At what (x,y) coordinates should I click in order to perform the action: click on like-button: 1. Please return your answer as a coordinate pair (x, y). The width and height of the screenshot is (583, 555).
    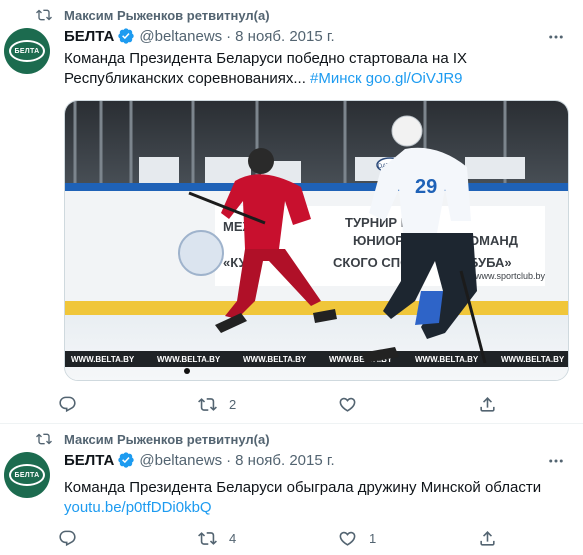
    Looking at the image, I should click on (408, 538).